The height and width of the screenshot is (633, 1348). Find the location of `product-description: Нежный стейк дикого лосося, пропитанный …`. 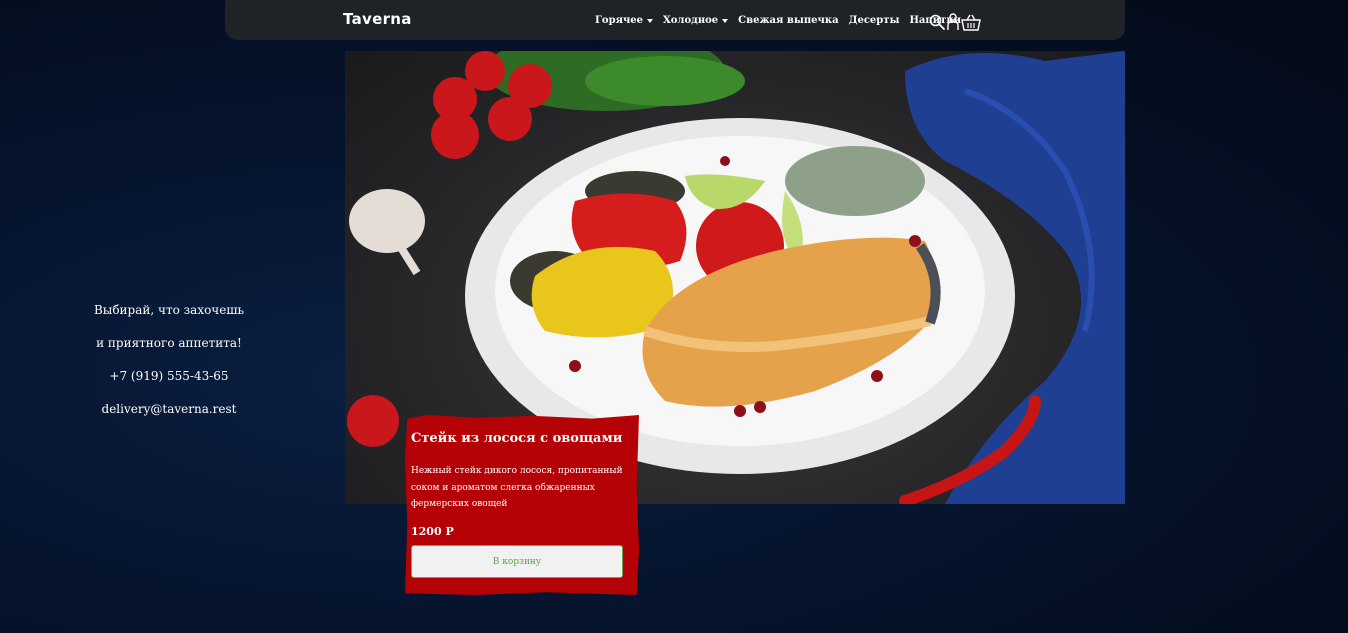

product-description: Нежный стейк дикого лосося, пропитанный … is located at coordinates (517, 487).